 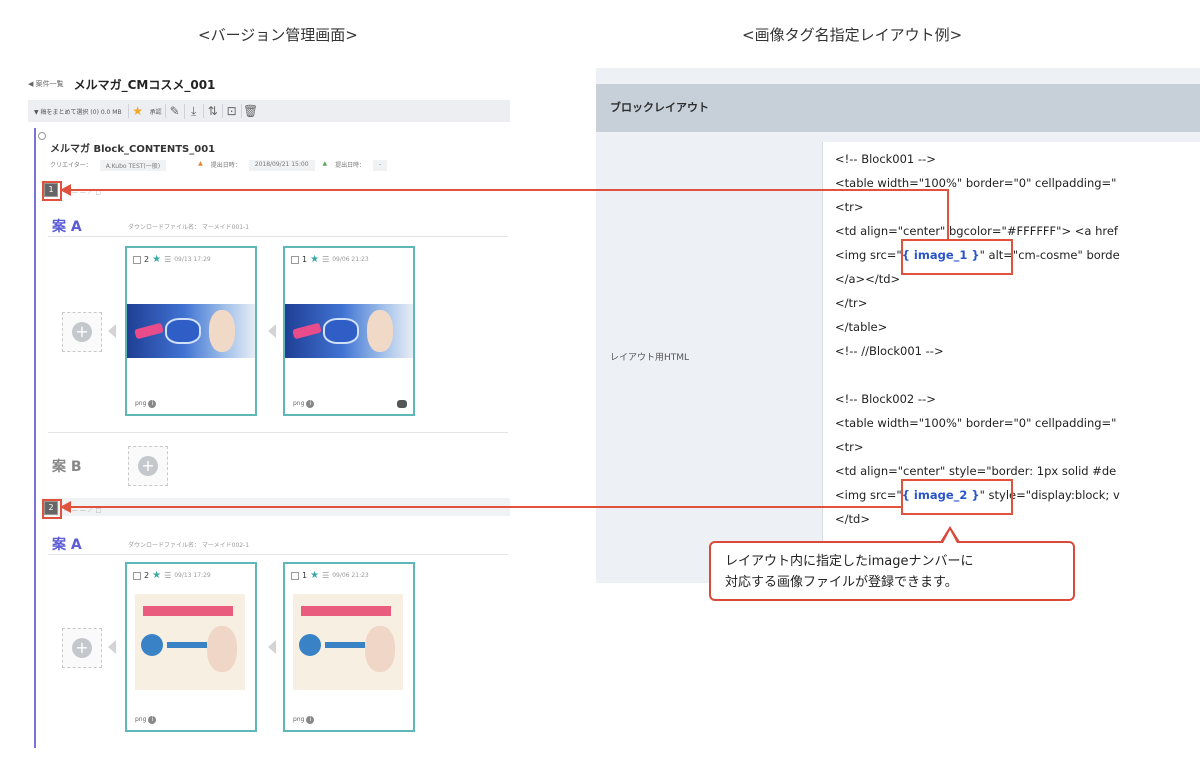 I want to click on connector-line, so click(x=485, y=507).